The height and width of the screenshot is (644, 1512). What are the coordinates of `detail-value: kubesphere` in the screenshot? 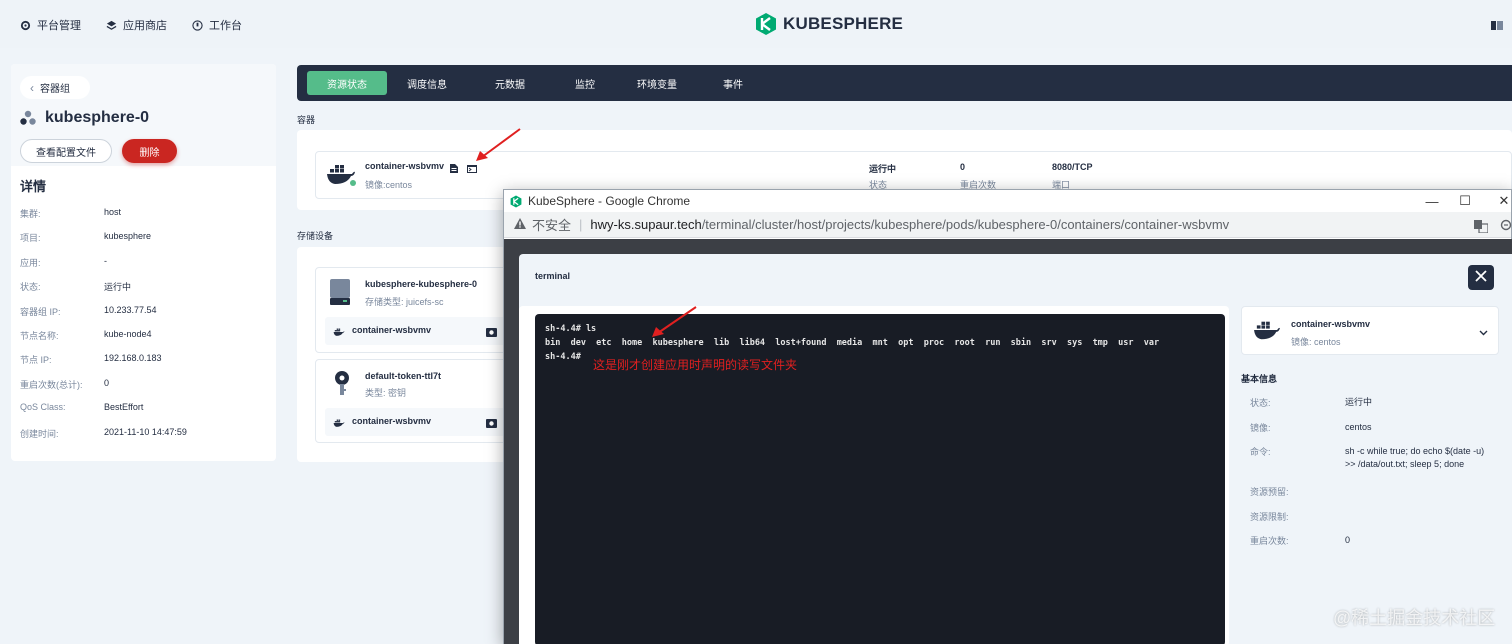 It's located at (128, 236).